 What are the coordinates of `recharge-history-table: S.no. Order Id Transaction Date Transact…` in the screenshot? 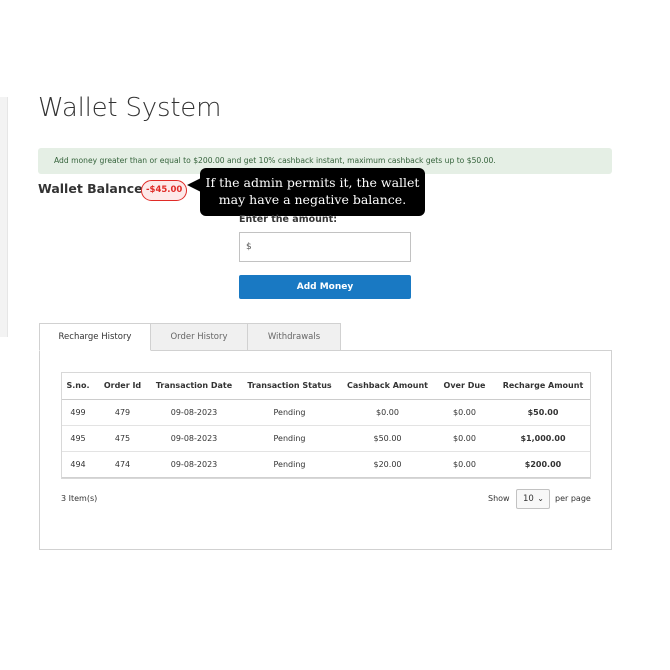 It's located at (326, 425).